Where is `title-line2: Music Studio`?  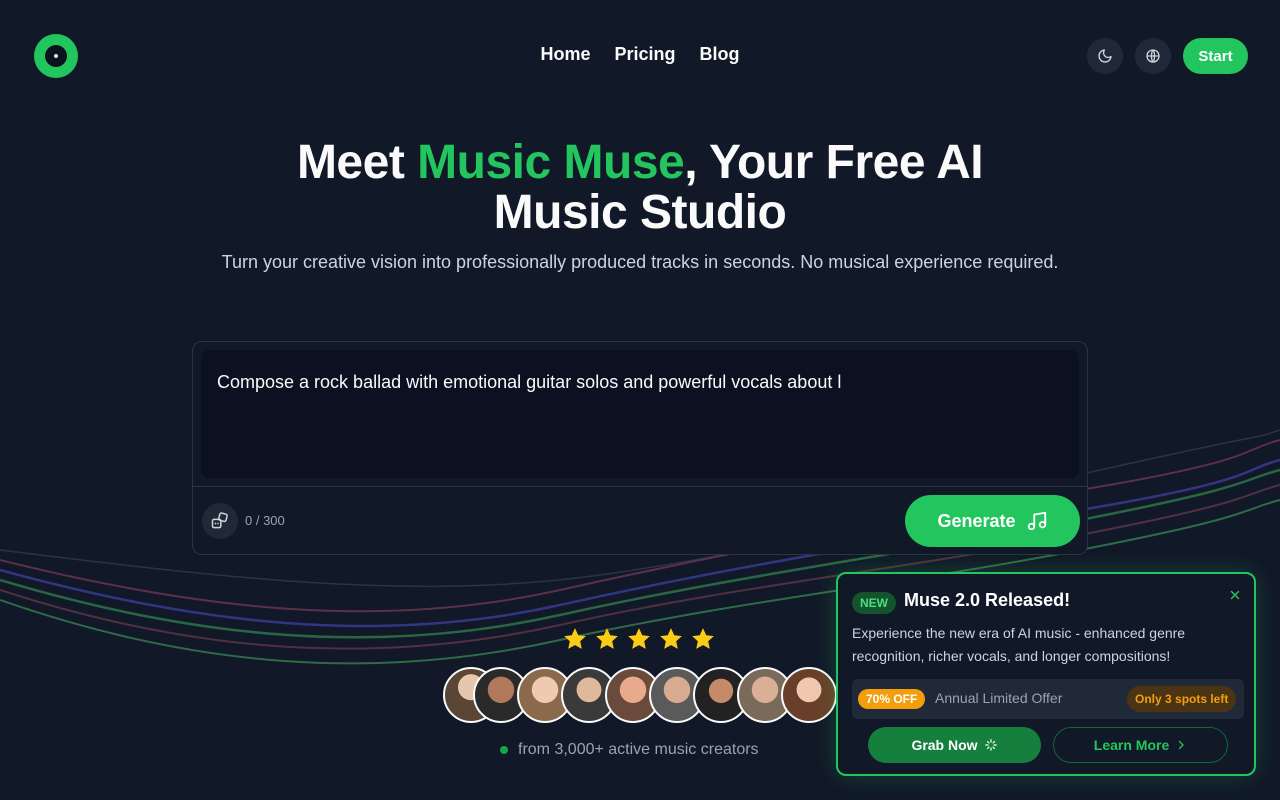 title-line2: Music Studio is located at coordinates (640, 212).